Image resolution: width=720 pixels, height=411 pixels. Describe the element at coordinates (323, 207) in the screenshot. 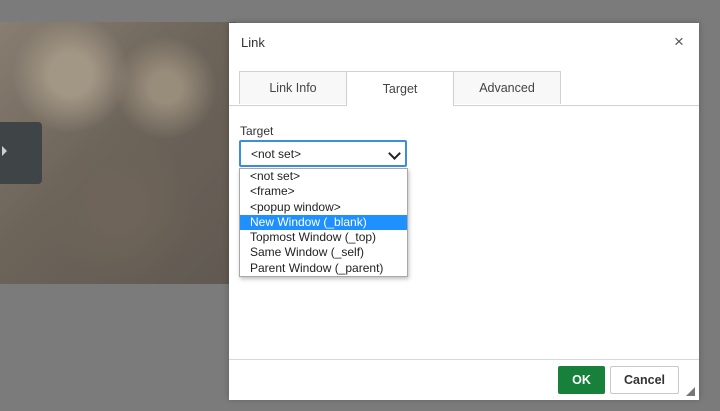

I see `option-popup-window: <popup window>` at that location.